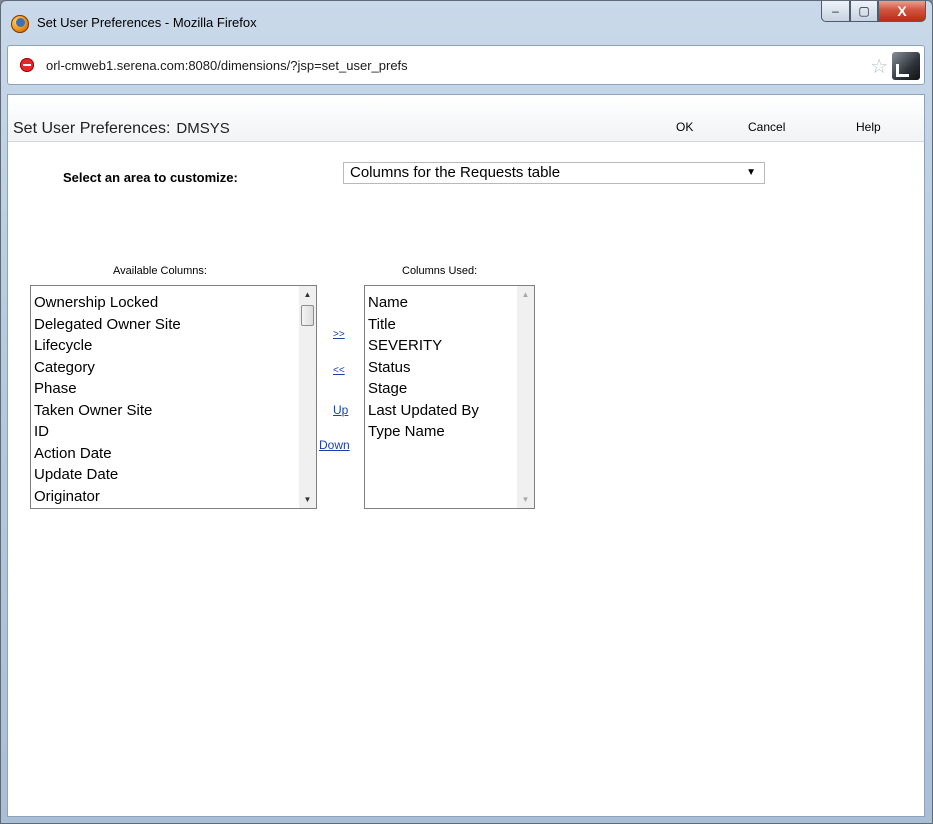 Image resolution: width=933 pixels, height=824 pixels. What do you see at coordinates (107, 475) in the screenshot?
I see `list-item: Update Date` at bounding box center [107, 475].